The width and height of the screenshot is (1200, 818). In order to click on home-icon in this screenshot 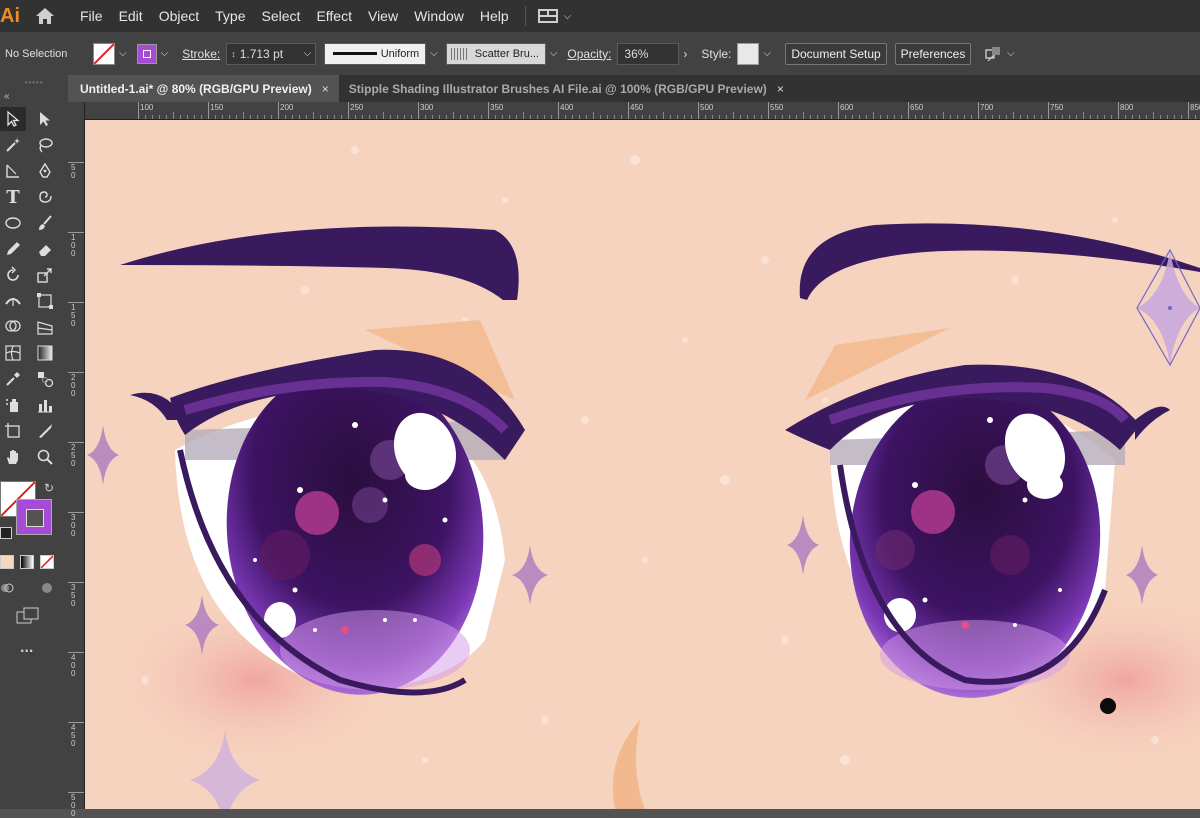, I will do `click(45, 16)`.